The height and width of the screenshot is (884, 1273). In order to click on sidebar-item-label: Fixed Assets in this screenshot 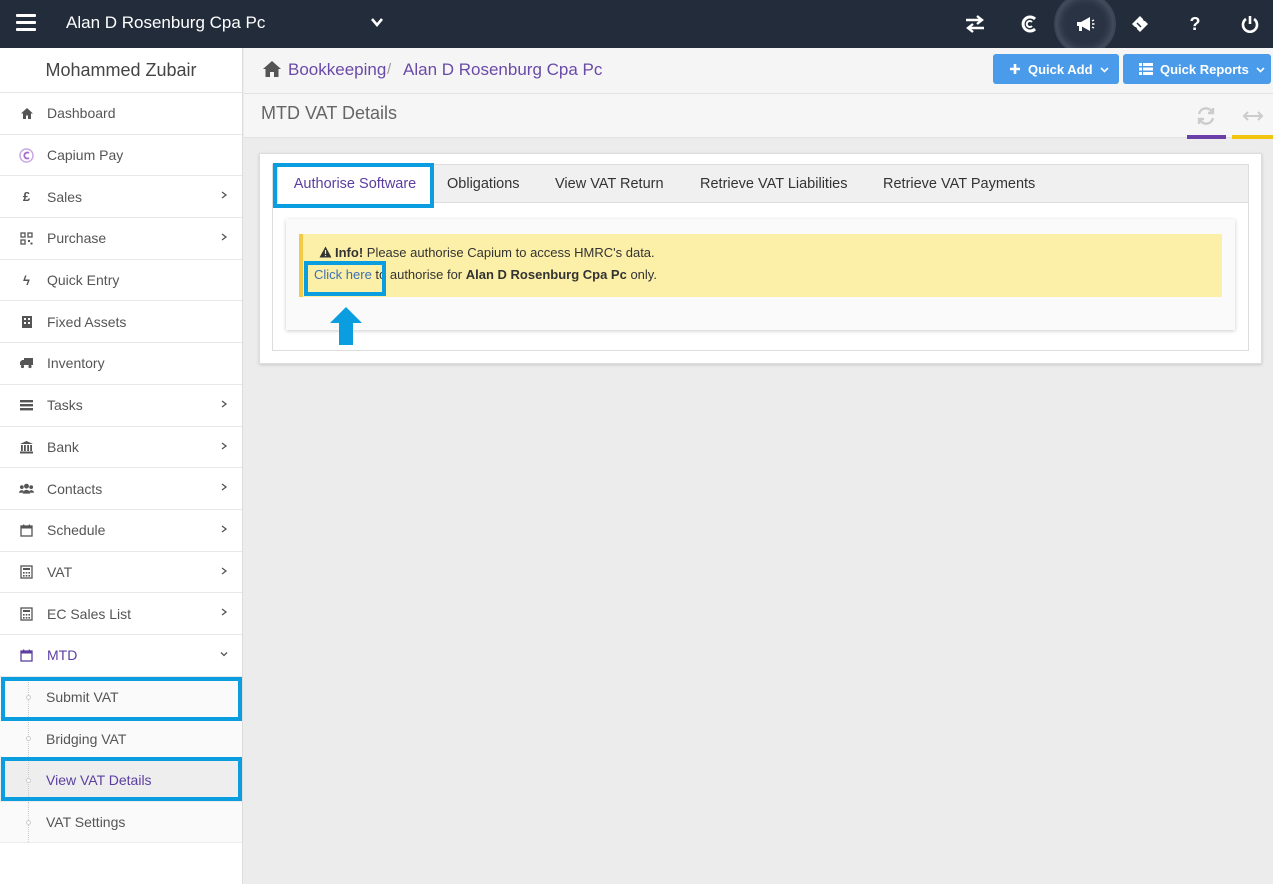, I will do `click(87, 321)`.